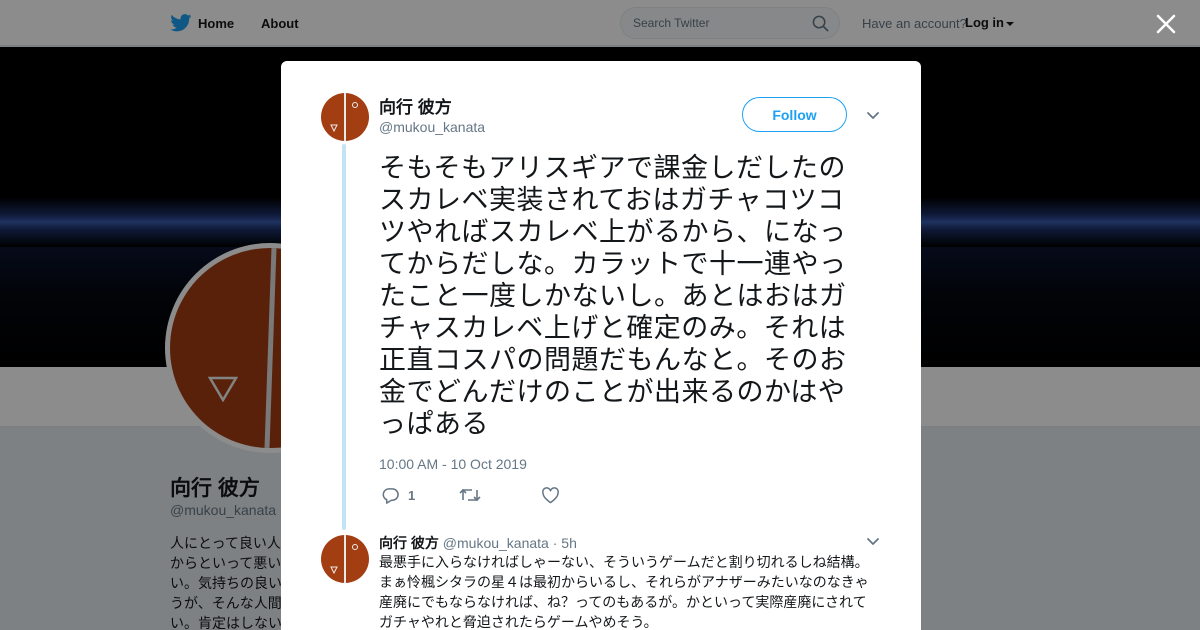  Describe the element at coordinates (550, 495) in the screenshot. I see `heart-icon` at that location.